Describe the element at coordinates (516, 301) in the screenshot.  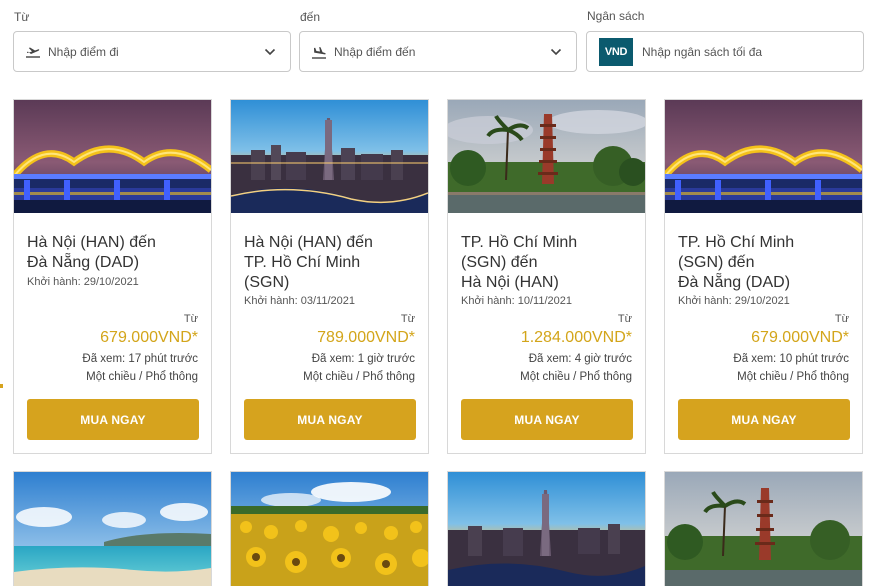
I see `departure-date: Khởi hành: 10/11/2021` at that location.